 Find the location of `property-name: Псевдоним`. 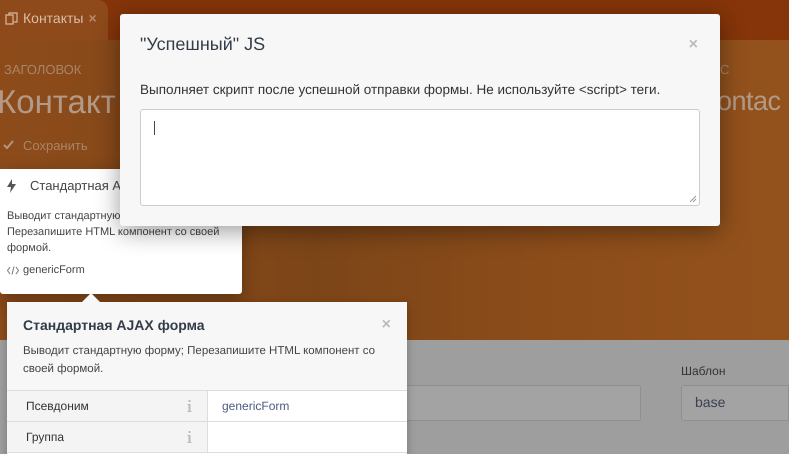

property-name: Псевдоним is located at coordinates (57, 406).